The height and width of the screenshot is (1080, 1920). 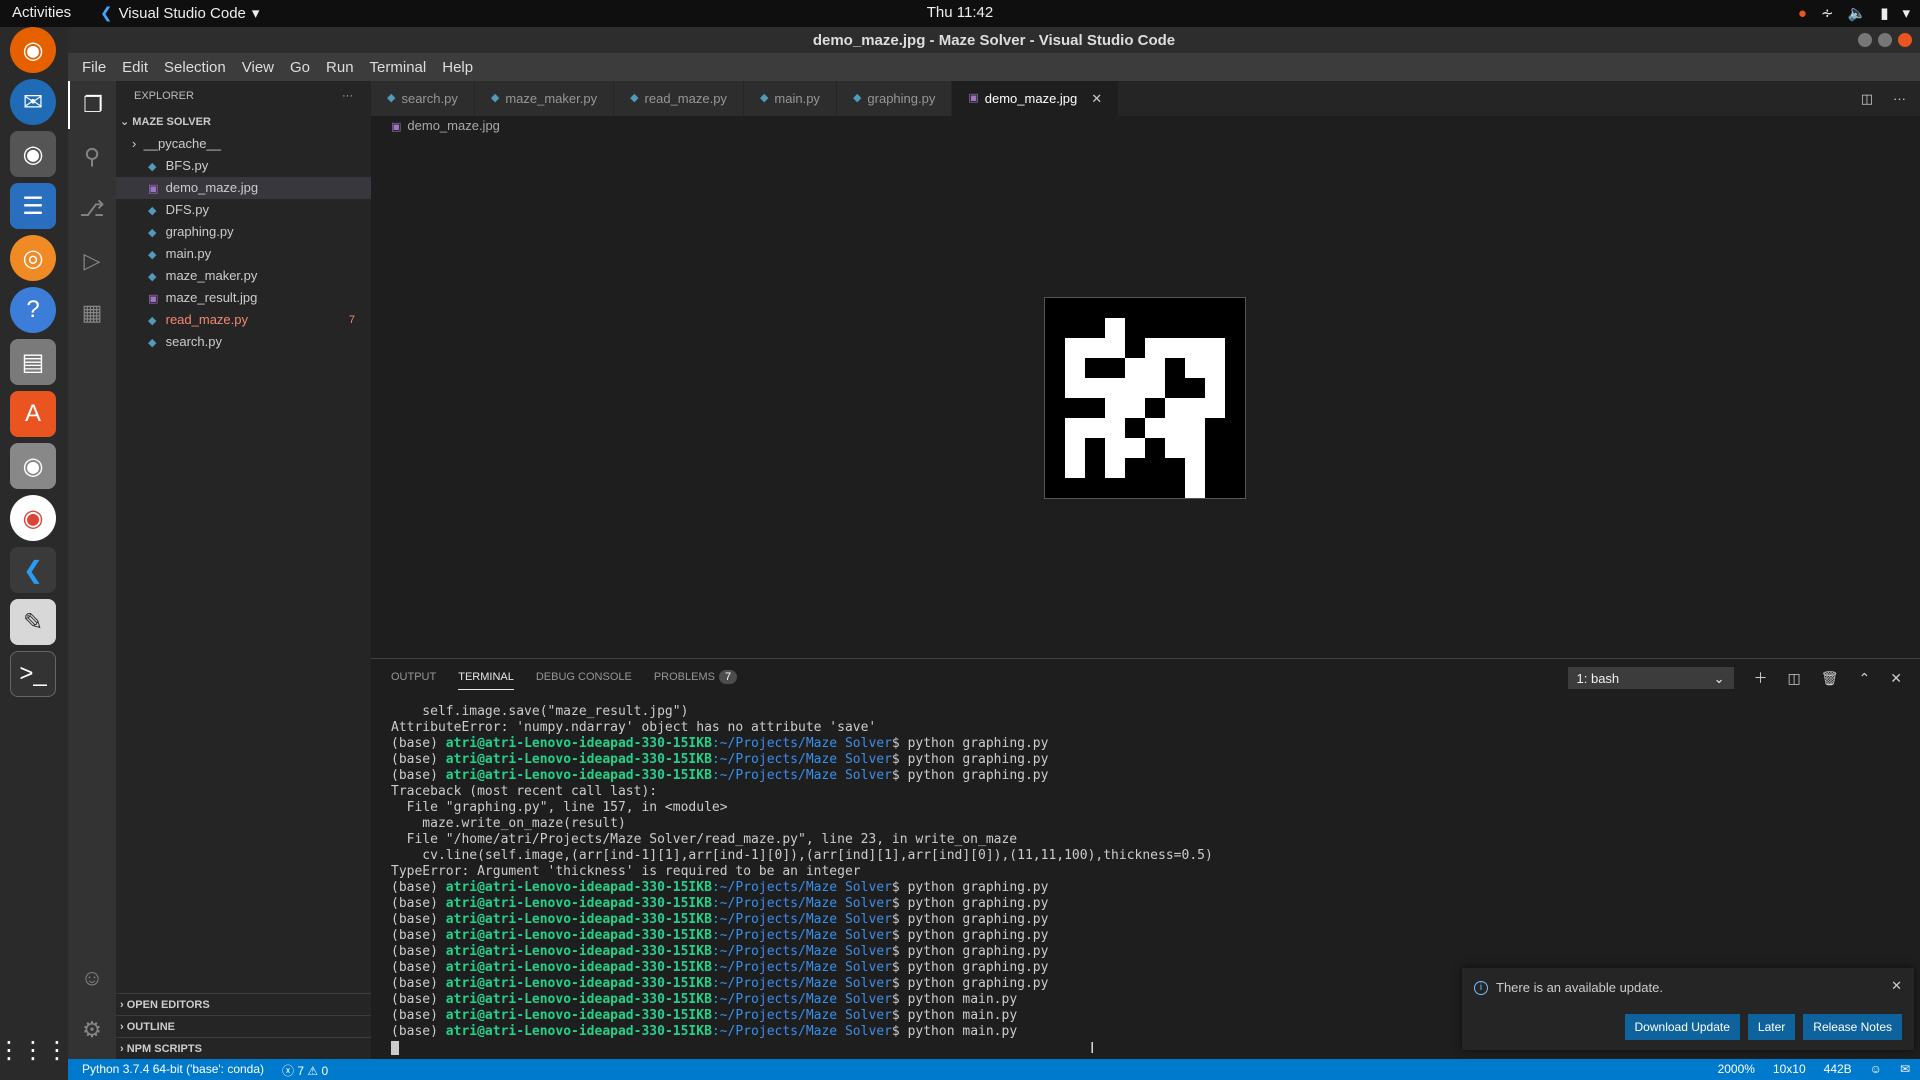 I want to click on panel-tab-label: PROBLEMS, so click(x=684, y=677).